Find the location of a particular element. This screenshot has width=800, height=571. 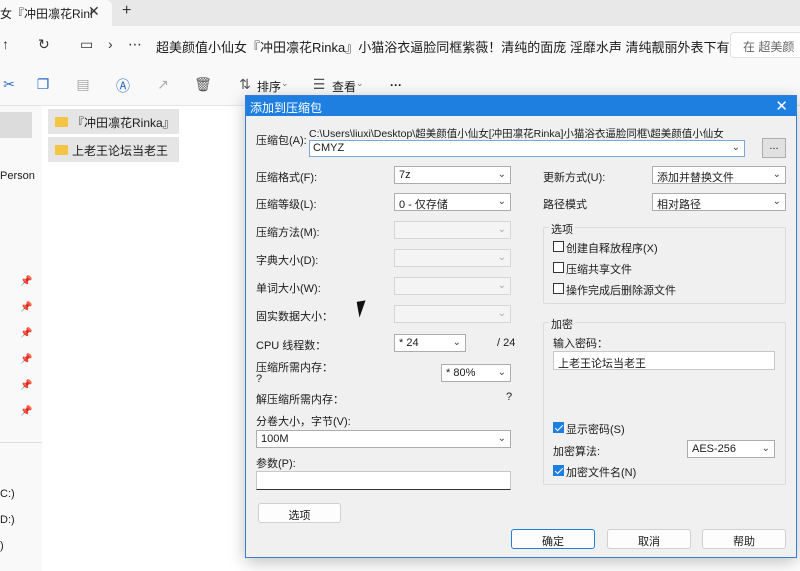

method-select: ⌄ is located at coordinates (452, 230).